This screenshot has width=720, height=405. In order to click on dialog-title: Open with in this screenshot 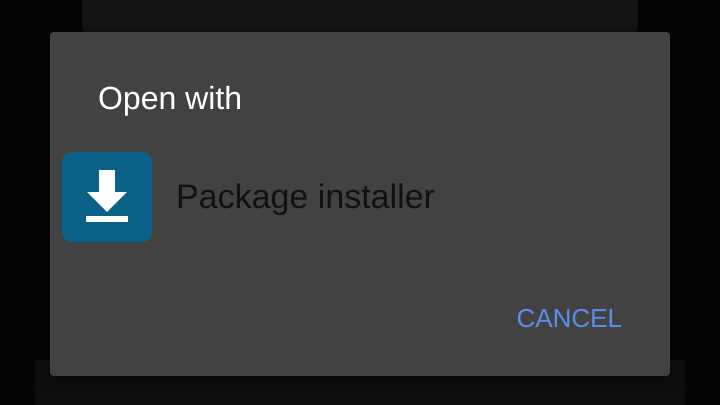, I will do `click(171, 98)`.